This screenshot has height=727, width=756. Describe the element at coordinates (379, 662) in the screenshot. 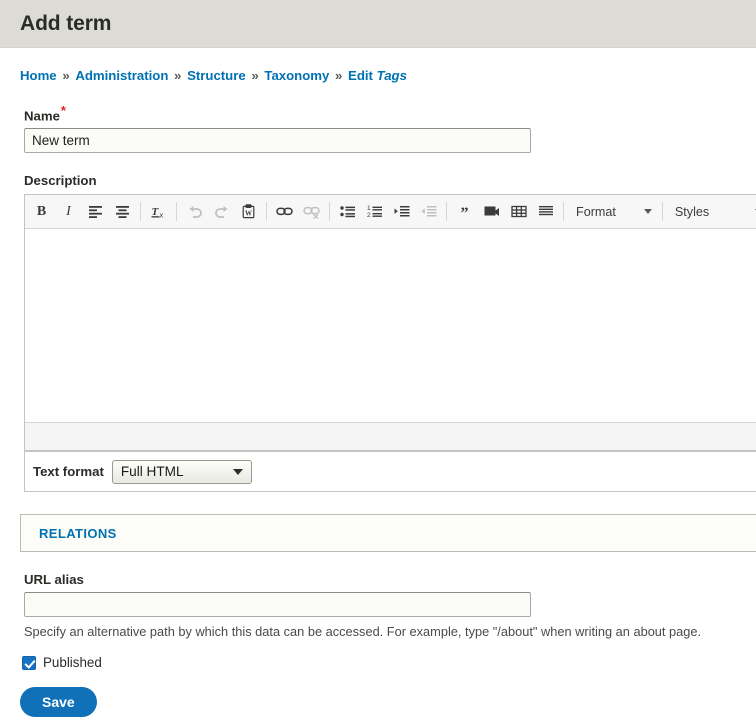

I see `published-checkbox-row: Published` at that location.